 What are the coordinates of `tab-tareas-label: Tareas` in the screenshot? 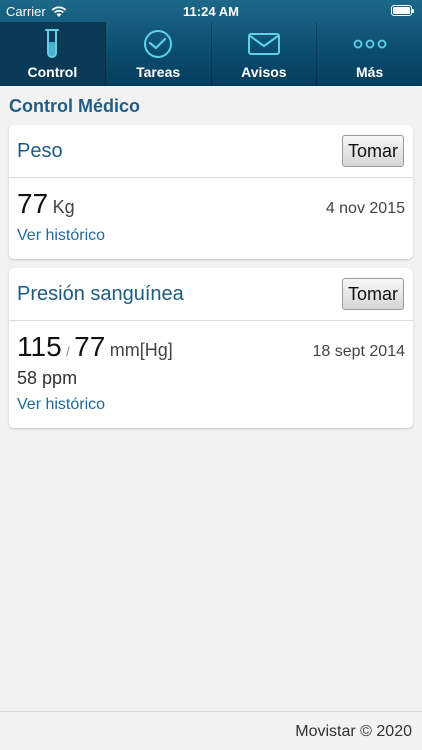 It's located at (158, 72).